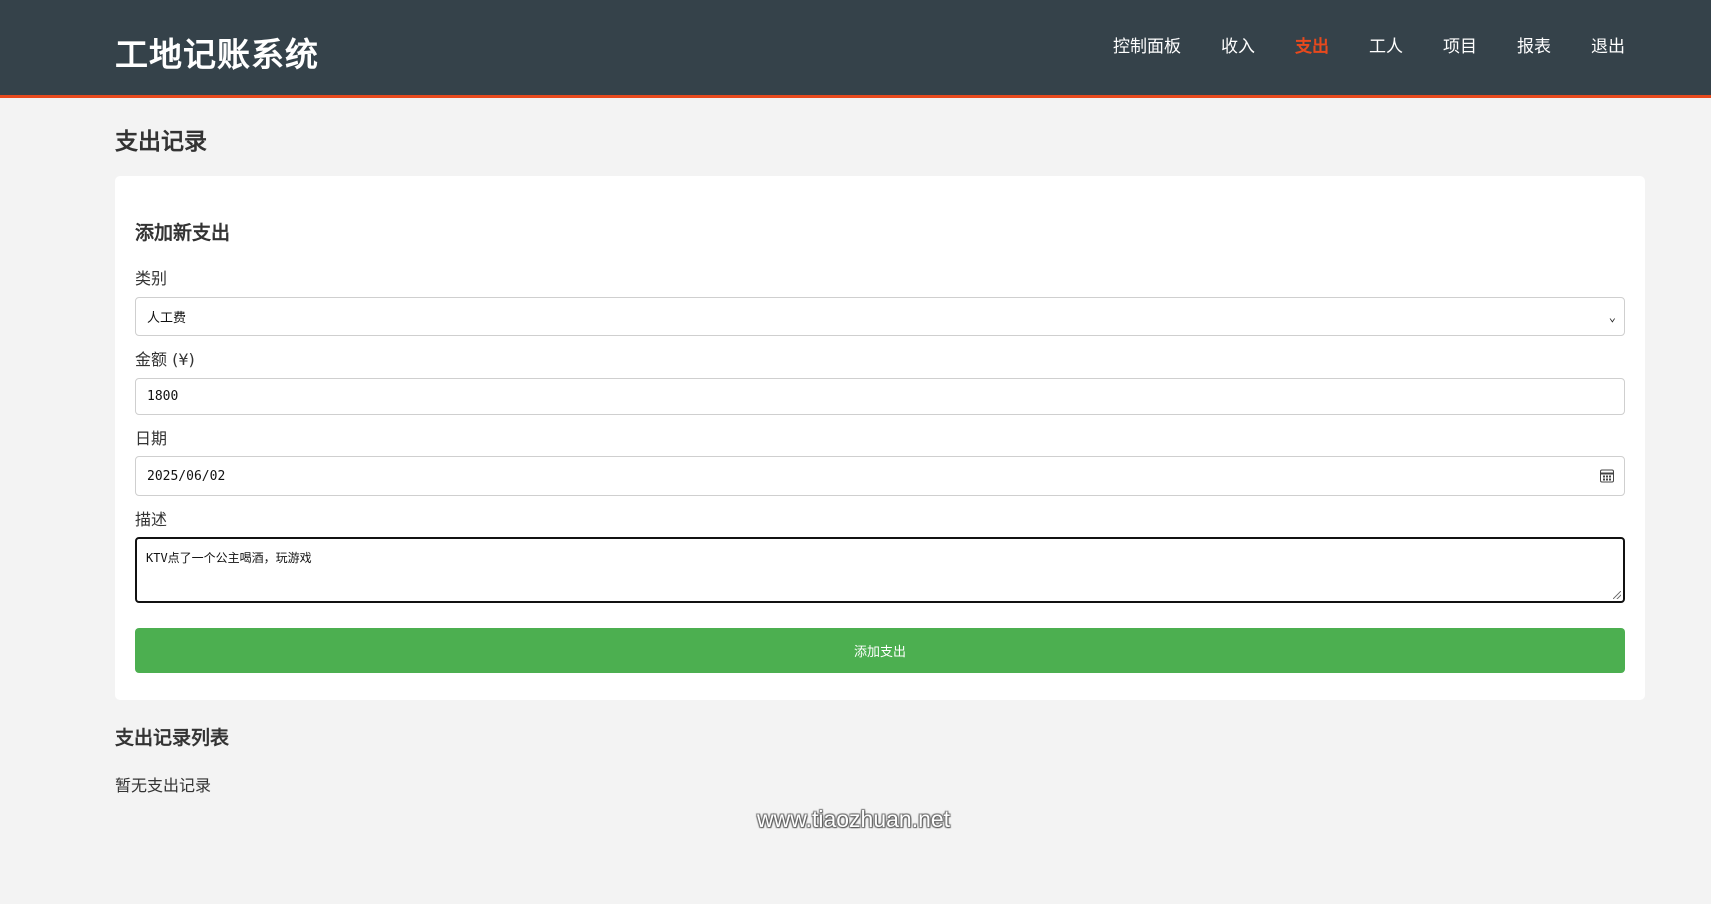  Describe the element at coordinates (880, 476) in the screenshot. I see `date-input: 2025/06/02` at that location.